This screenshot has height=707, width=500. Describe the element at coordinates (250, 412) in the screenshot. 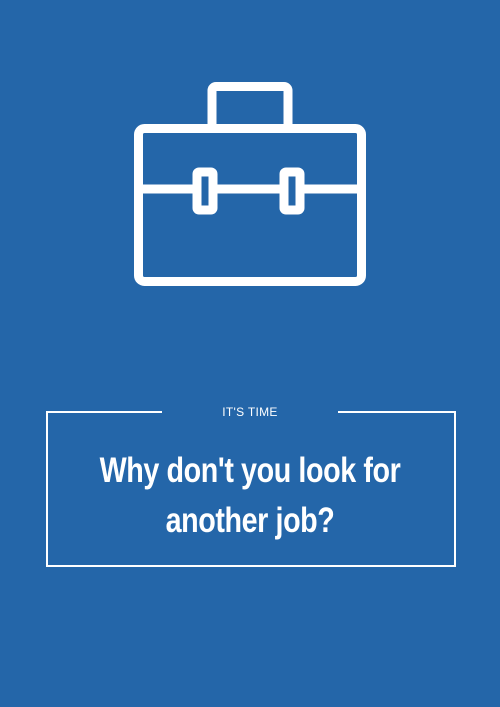

I see `kicker-text: IT'S TIME` at that location.